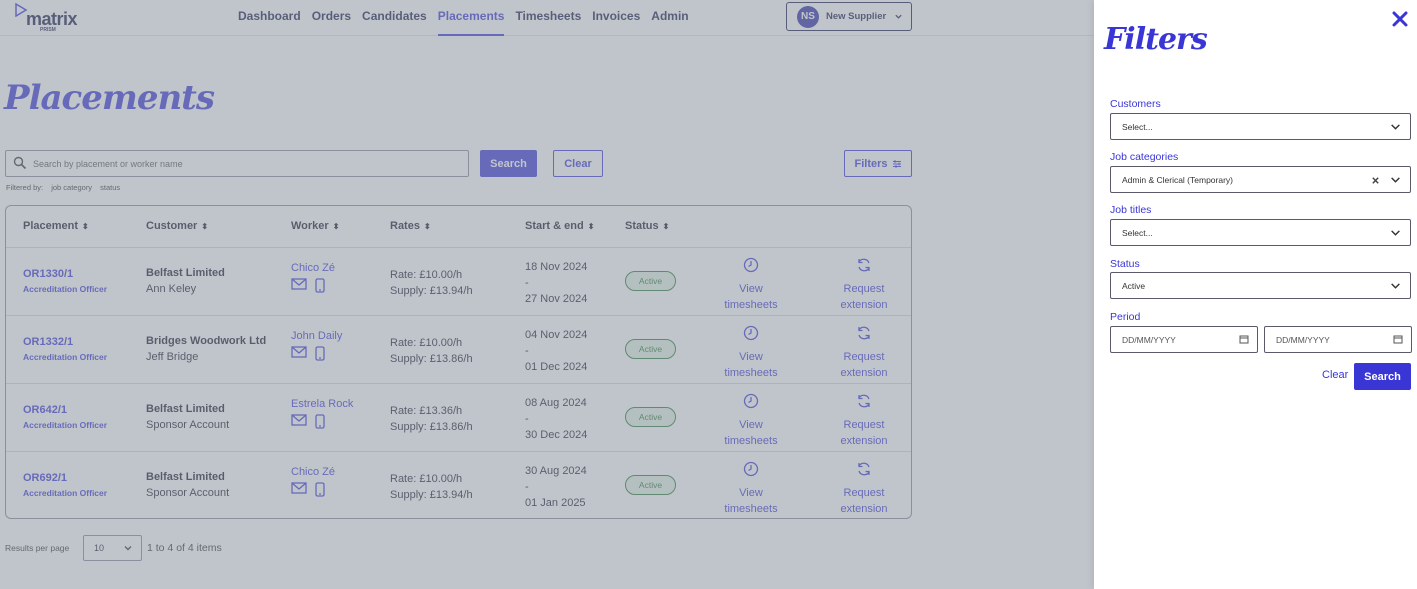 This screenshot has height=589, width=1417. I want to click on matrix-logo: matrix PRISM, so click(54, 18).